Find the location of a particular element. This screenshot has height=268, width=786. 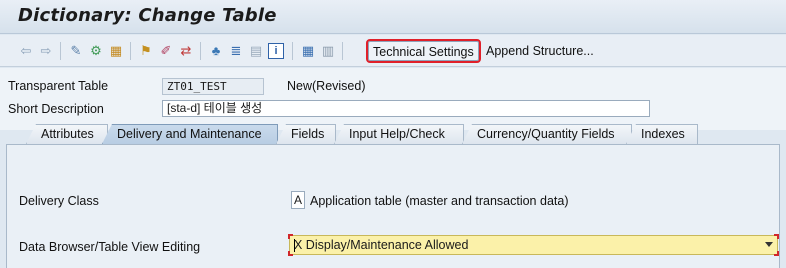

short-description-input: [sta-d] 테이블 생성 is located at coordinates (406, 108).